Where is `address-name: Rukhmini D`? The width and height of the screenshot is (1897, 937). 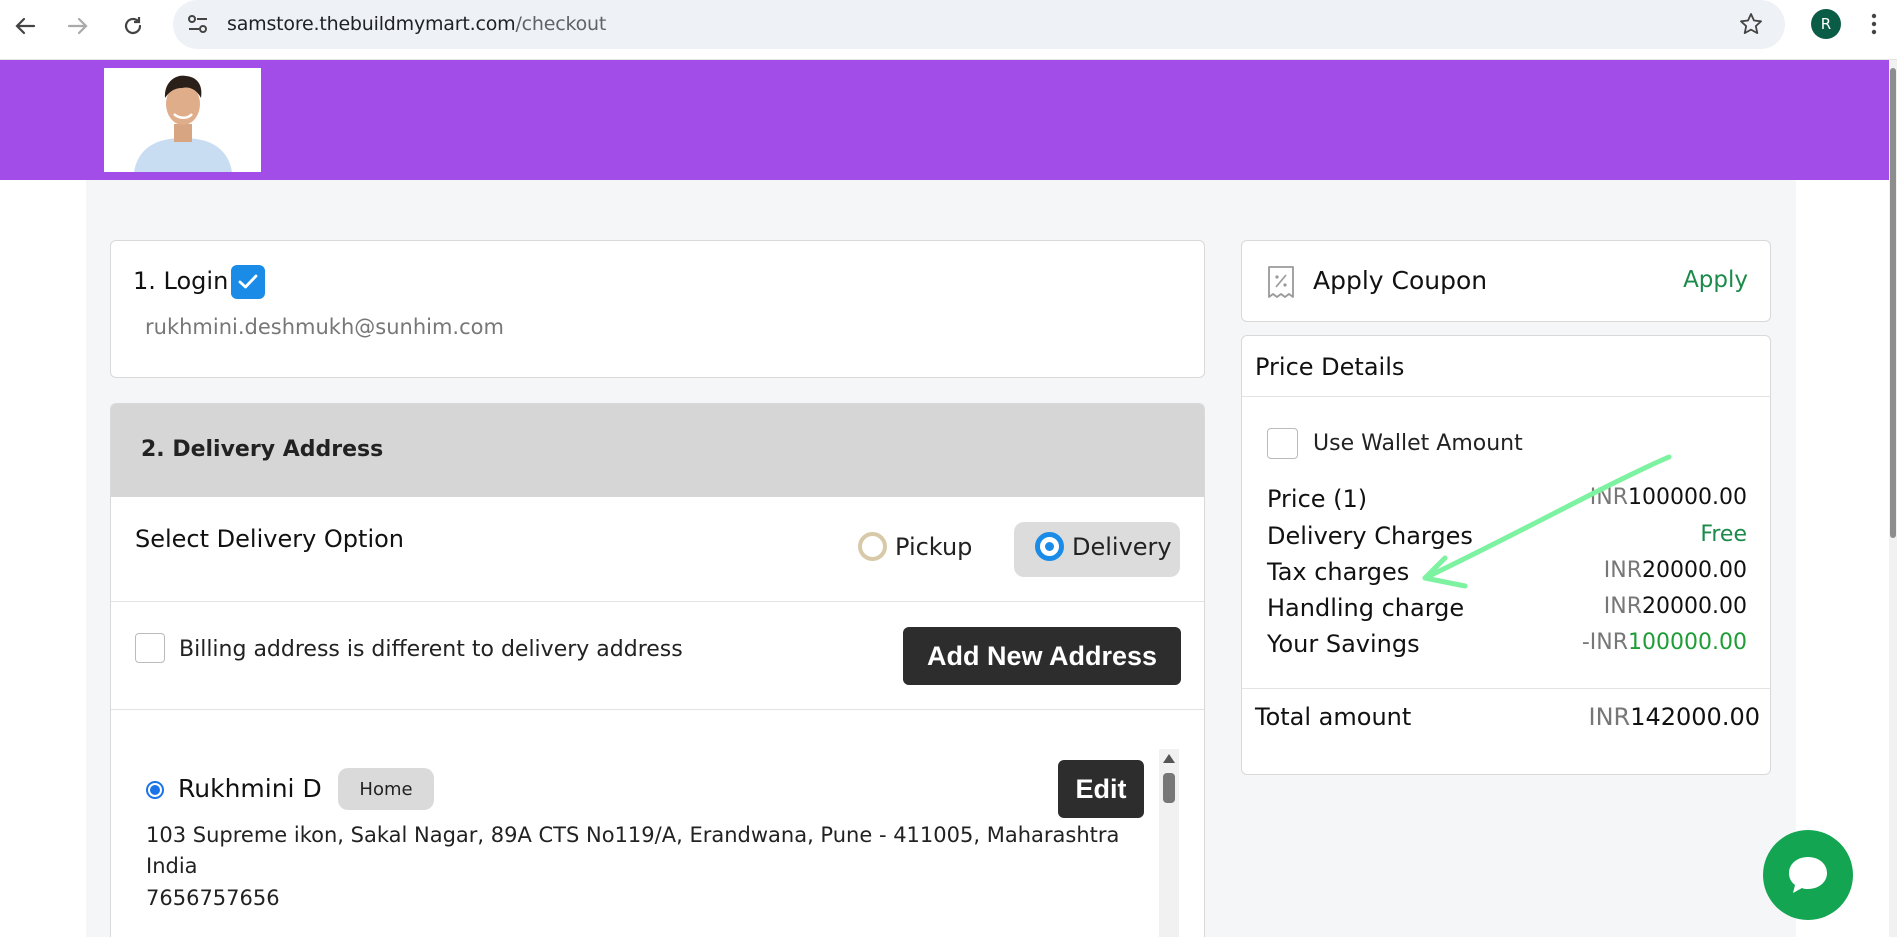 address-name: Rukhmini D is located at coordinates (250, 788).